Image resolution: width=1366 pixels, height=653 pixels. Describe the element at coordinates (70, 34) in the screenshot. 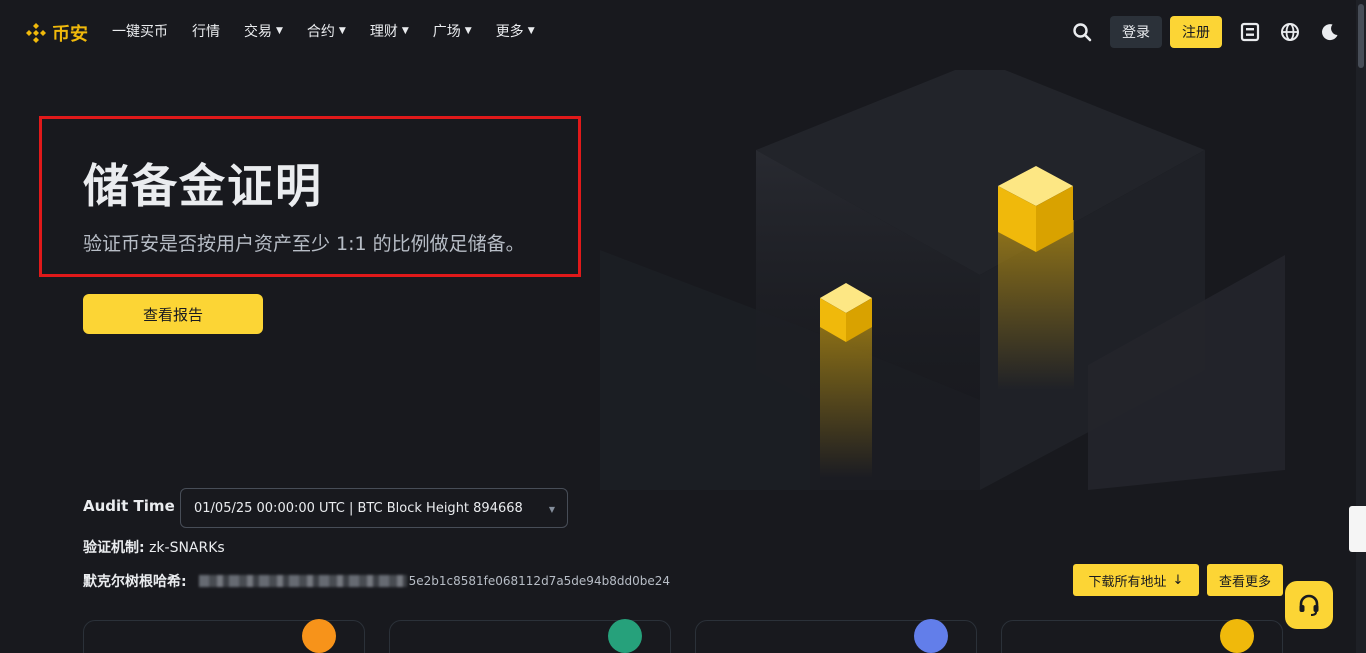

I see `brand-name: 币安` at that location.